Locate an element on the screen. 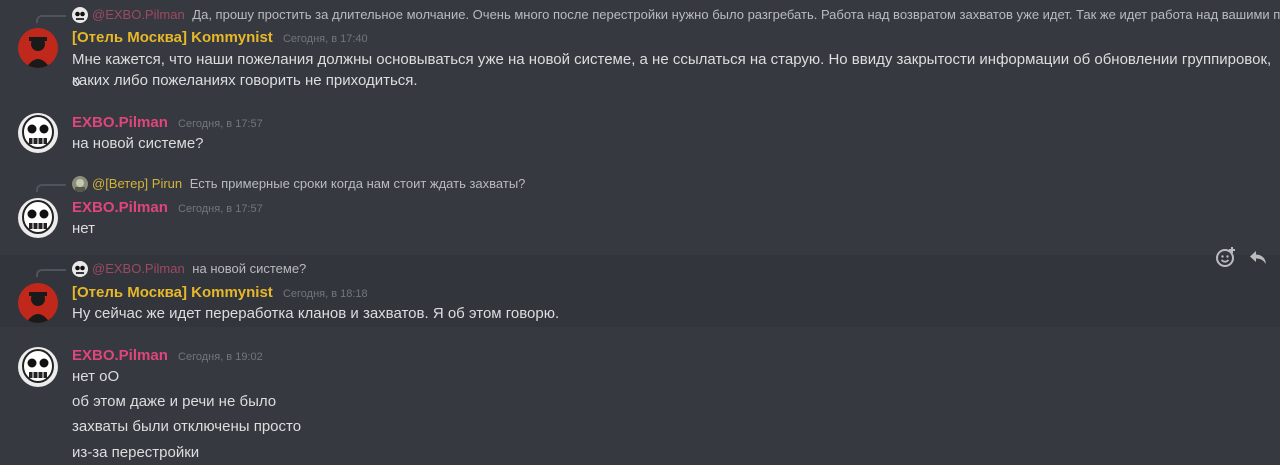  timestamp: Сегодня, в 19:02 is located at coordinates (220, 357).